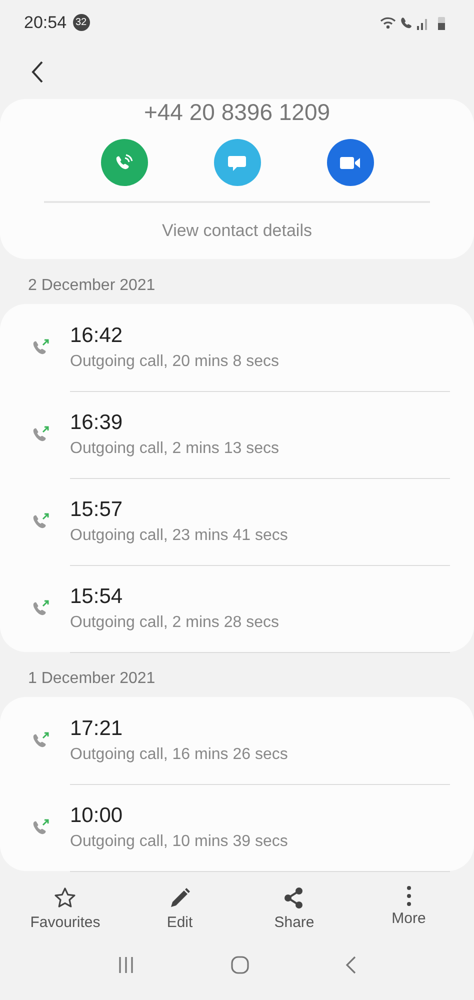 Image resolution: width=474 pixels, height=1000 pixels. Describe the element at coordinates (179, 910) in the screenshot. I see `toolbar-button: Edit` at that location.